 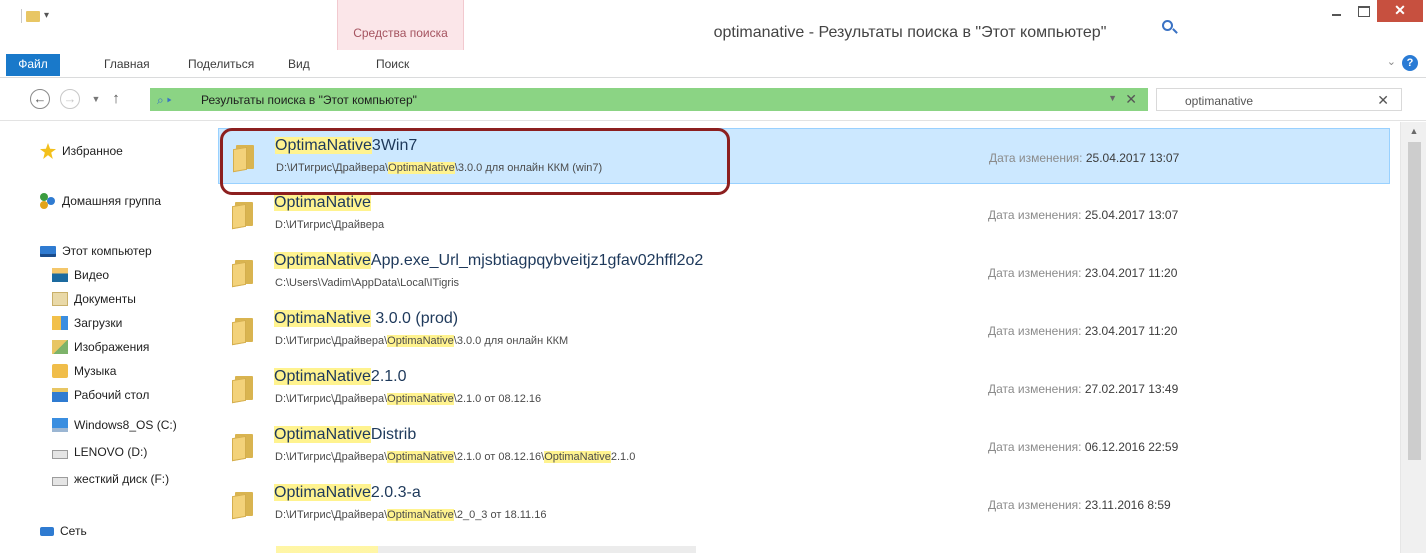 I want to click on nav-item-desktop: Рабочий стол, so click(x=100, y=395).